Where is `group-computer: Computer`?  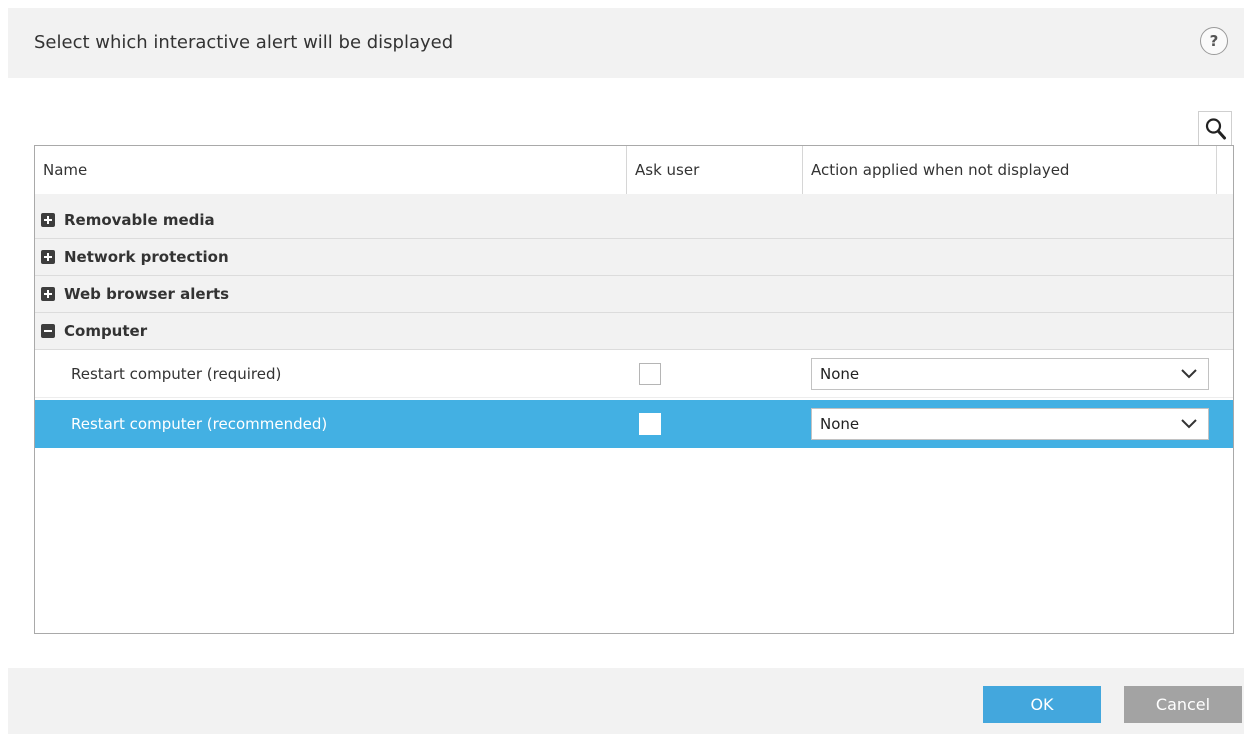
group-computer: Computer is located at coordinates (634, 331).